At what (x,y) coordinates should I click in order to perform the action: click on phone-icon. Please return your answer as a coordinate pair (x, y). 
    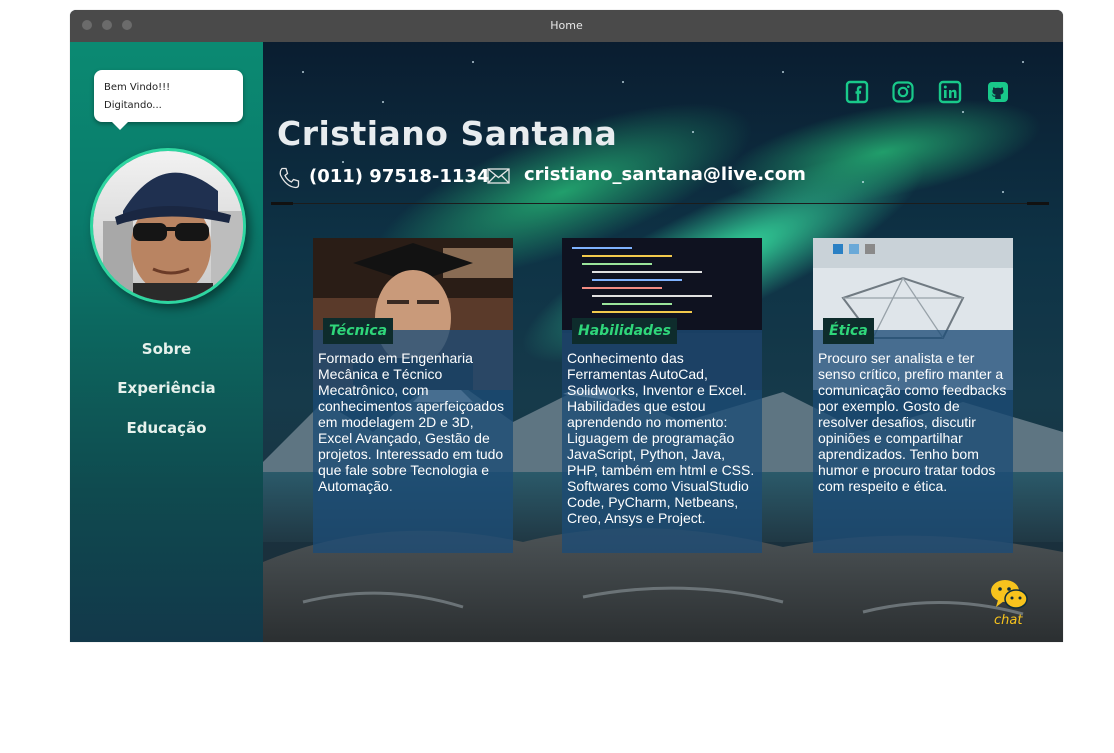
    Looking at the image, I should click on (289, 178).